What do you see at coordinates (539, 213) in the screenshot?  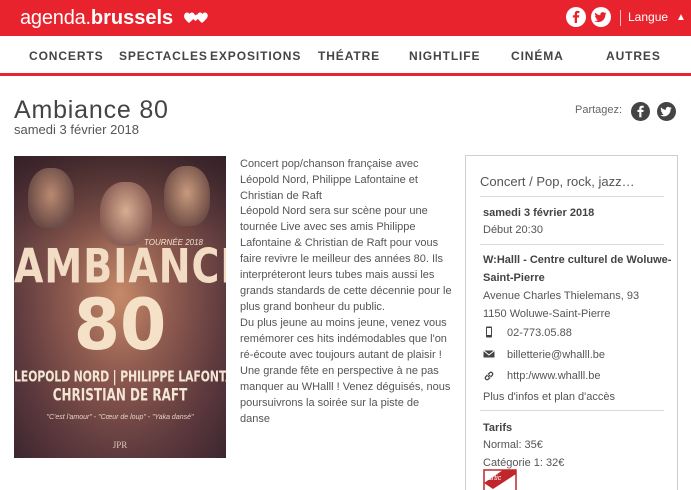 I see `info-date: samedi 3 février 2018` at bounding box center [539, 213].